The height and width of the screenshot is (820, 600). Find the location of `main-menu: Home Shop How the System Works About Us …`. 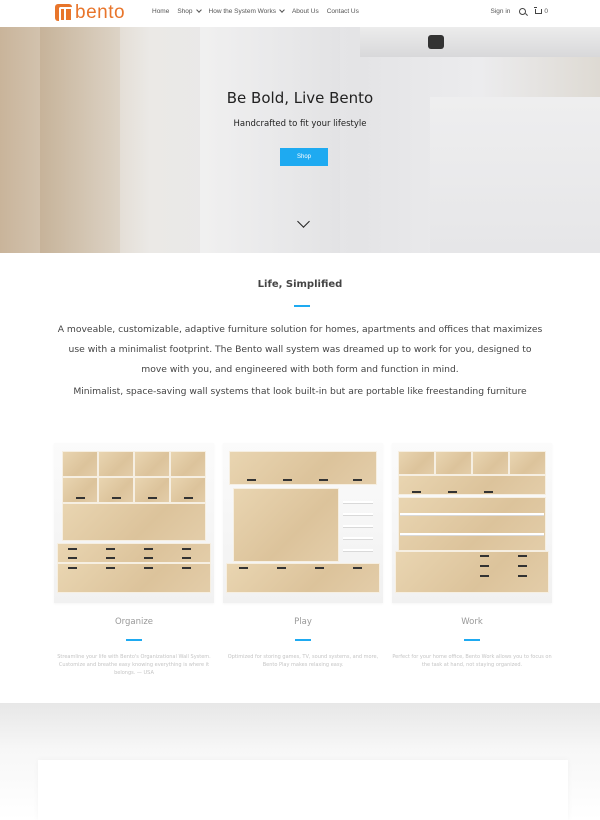

main-menu: Home Shop How the System Works About Us … is located at coordinates (259, 11).